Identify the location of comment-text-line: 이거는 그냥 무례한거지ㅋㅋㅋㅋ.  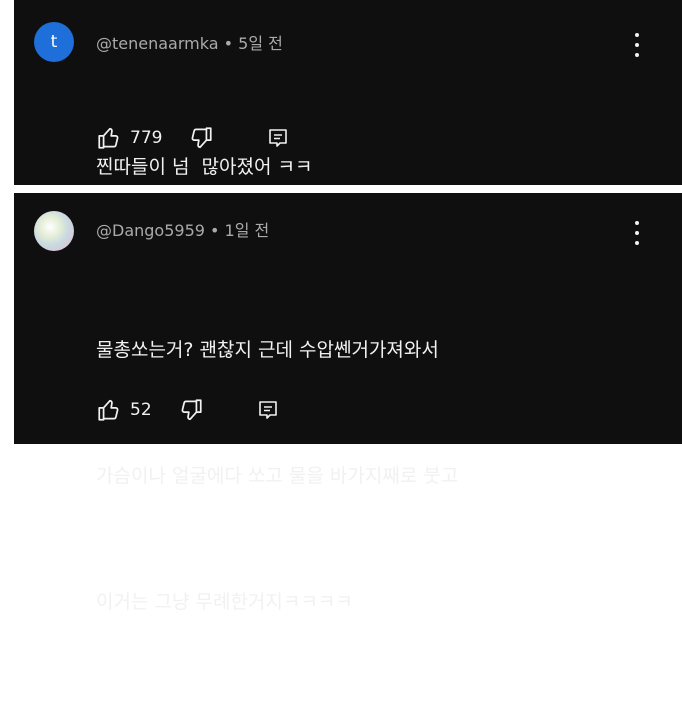
(224, 602).